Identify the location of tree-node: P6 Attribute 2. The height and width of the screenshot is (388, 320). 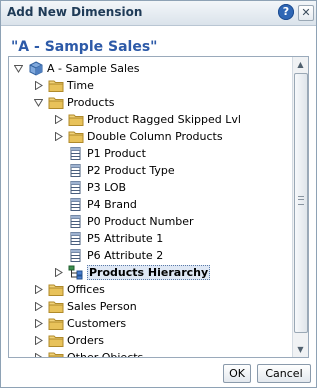
(150, 255).